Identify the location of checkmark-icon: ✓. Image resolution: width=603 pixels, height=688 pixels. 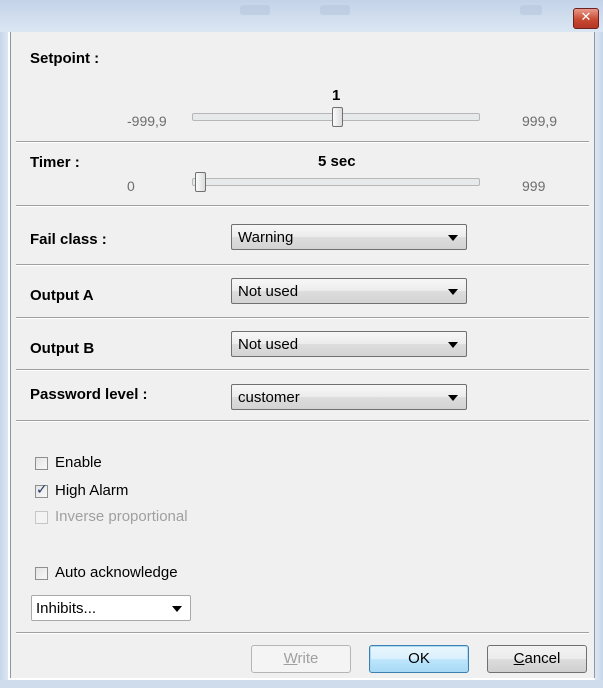
(42, 490).